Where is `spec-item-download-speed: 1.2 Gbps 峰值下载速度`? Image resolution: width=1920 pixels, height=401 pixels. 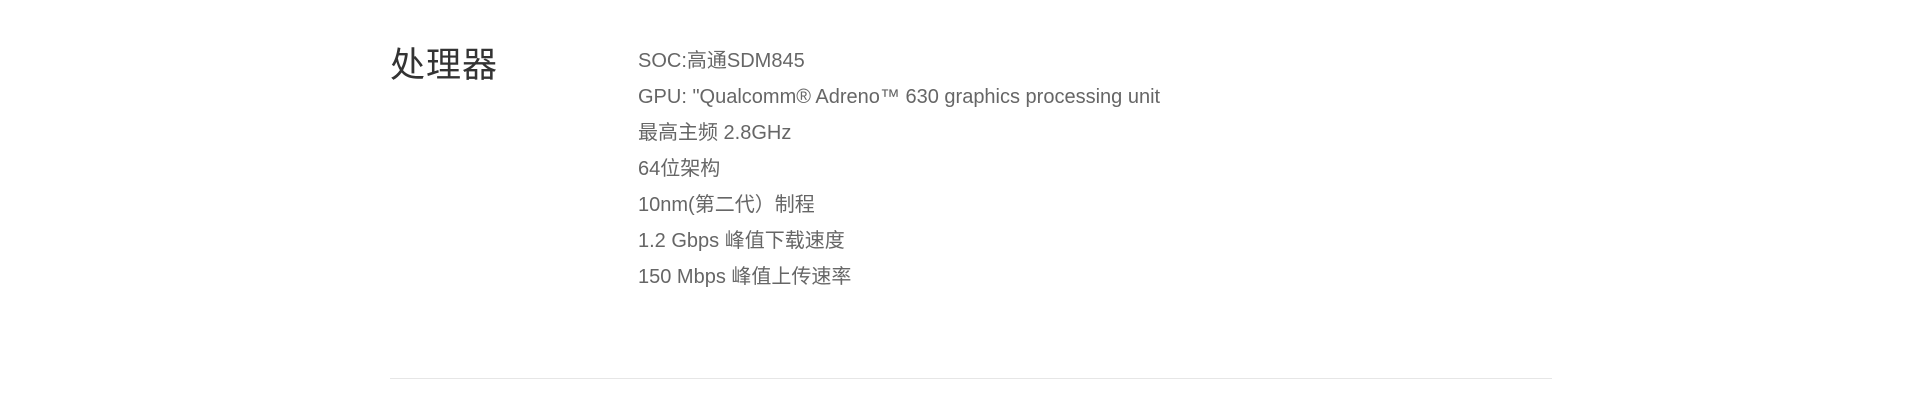
spec-item-download-speed: 1.2 Gbps 峰值下载速度 is located at coordinates (741, 241).